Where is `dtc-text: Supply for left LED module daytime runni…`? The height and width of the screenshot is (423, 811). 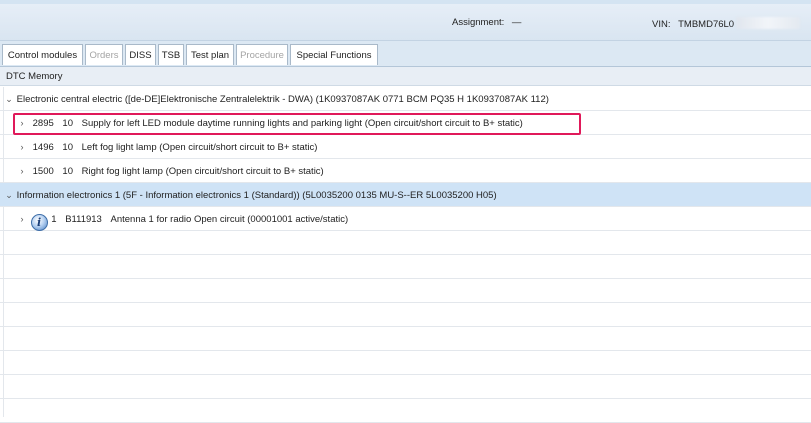 dtc-text: Supply for left LED module daytime runni… is located at coordinates (302, 123).